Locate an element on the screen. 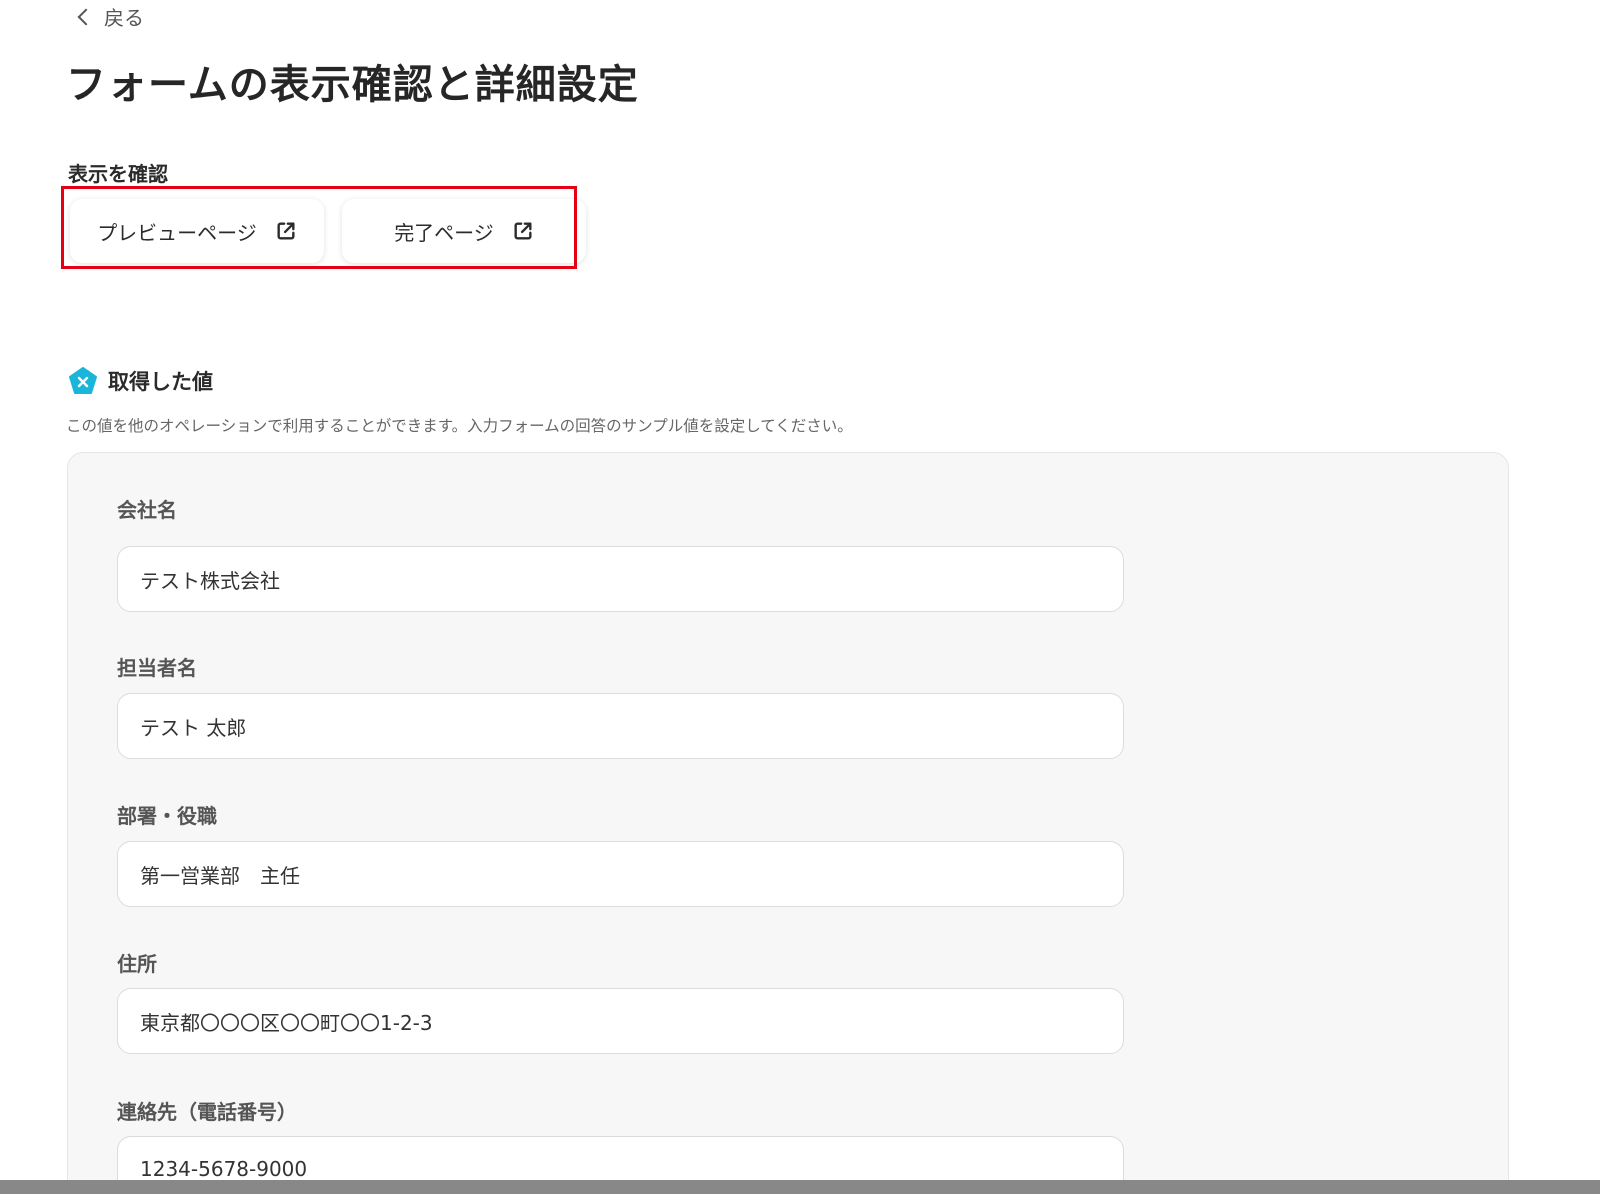 Image resolution: width=1600 pixels, height=1204 pixels. field-label-company: 会社名 is located at coordinates (147, 510).